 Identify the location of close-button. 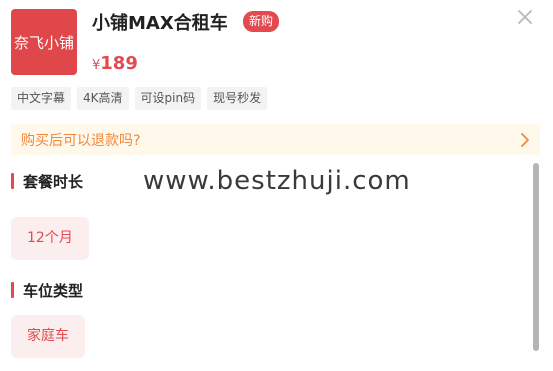
(525, 17).